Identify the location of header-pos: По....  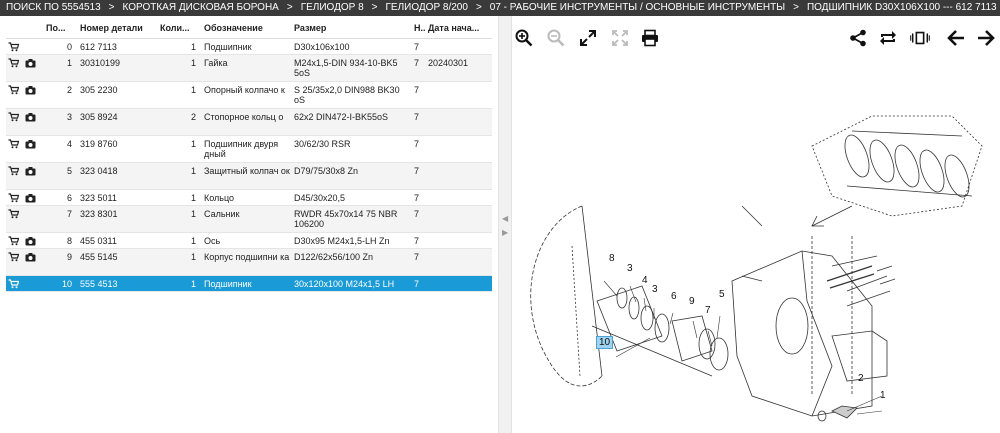
(61, 28).